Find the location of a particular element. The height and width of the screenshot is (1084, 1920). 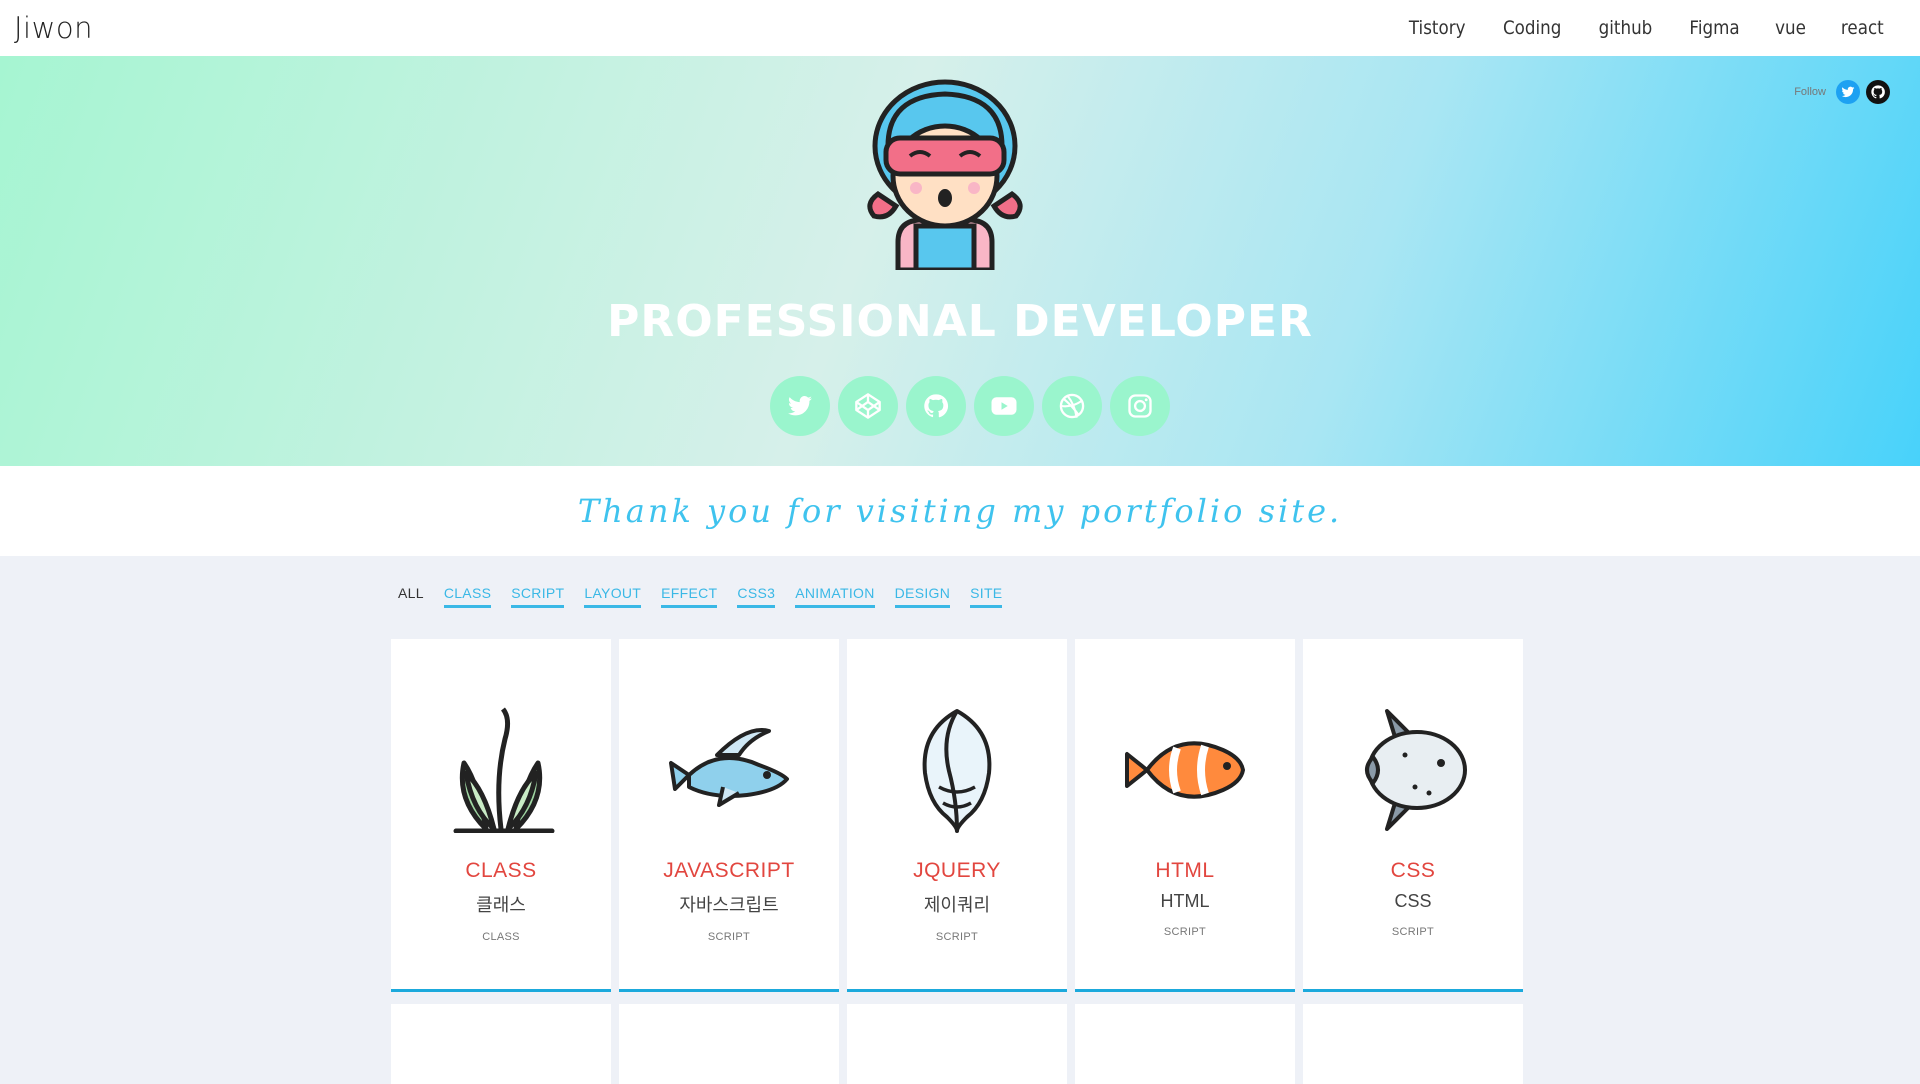

card-subtitle: CSS is located at coordinates (1413, 901).